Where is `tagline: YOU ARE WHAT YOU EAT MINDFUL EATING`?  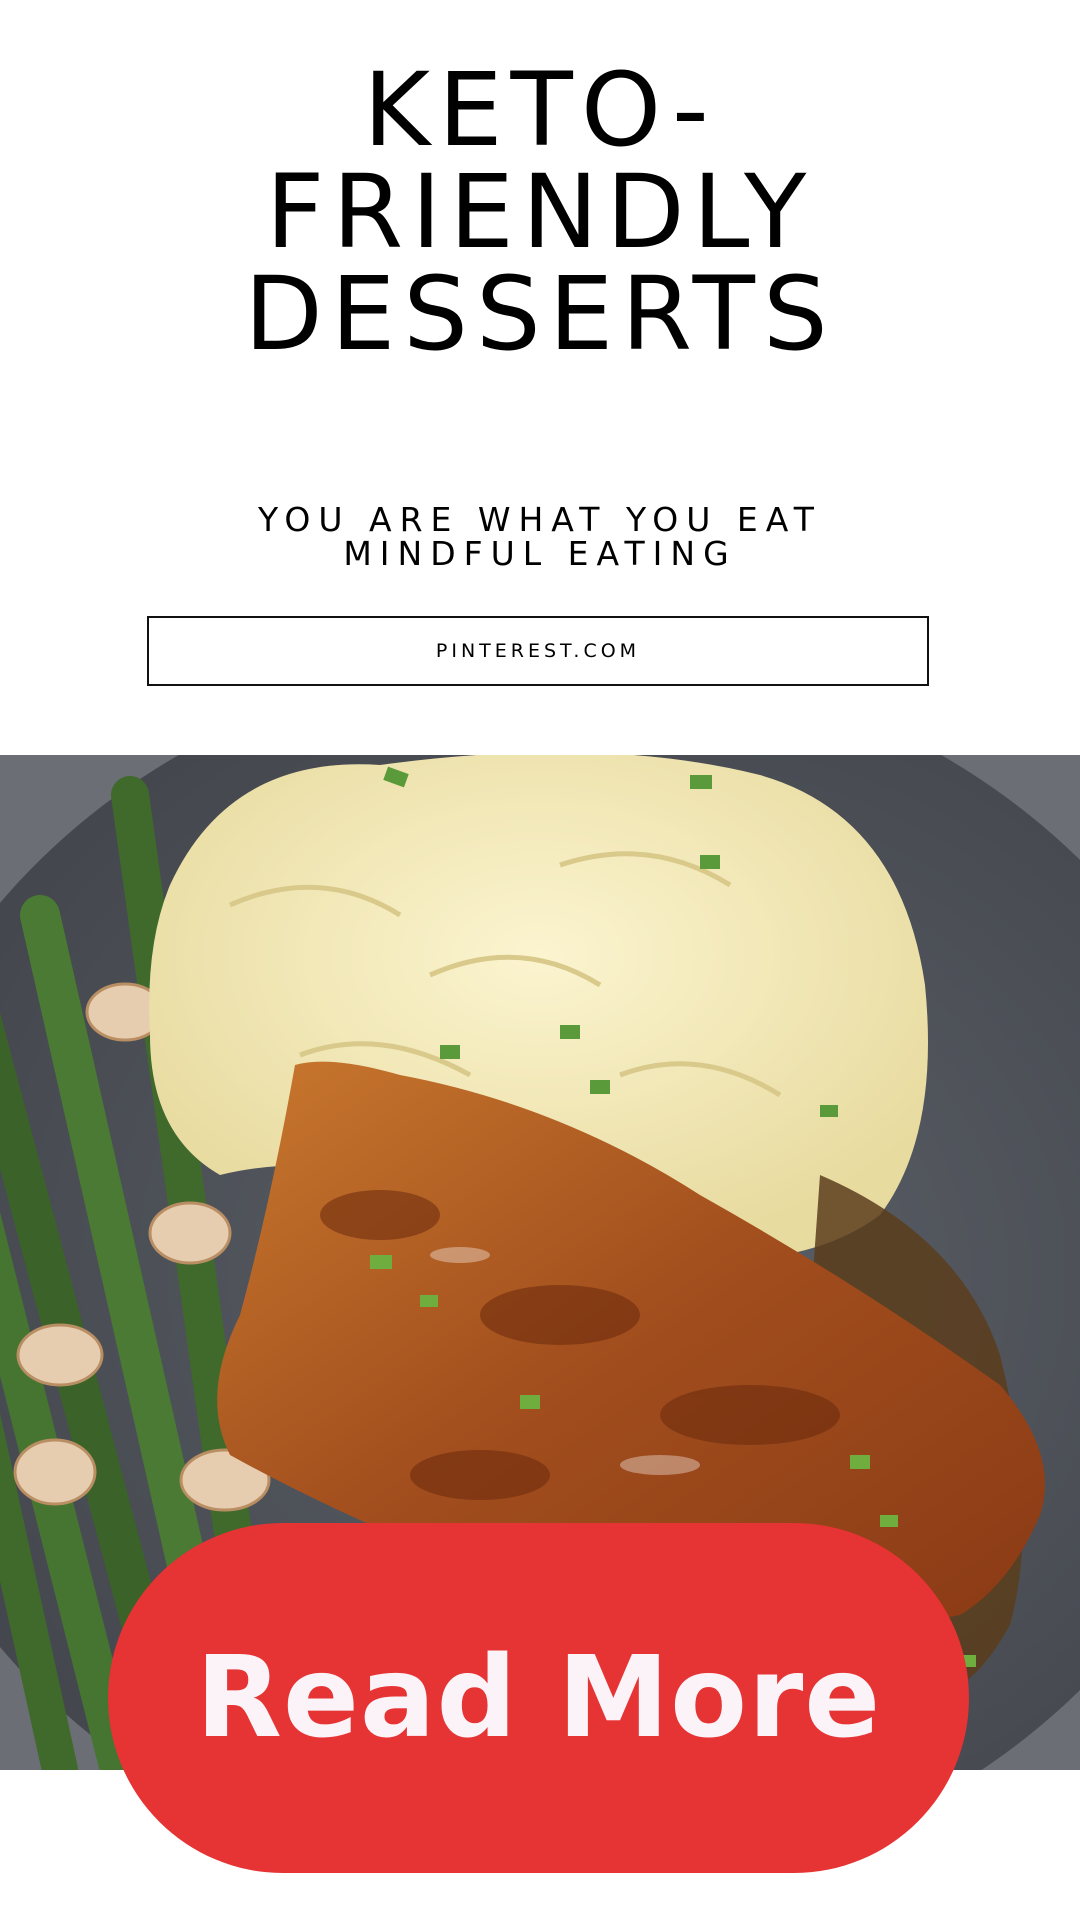
tagline: YOU ARE WHAT YOU EAT MINDFUL EATING is located at coordinates (540, 537).